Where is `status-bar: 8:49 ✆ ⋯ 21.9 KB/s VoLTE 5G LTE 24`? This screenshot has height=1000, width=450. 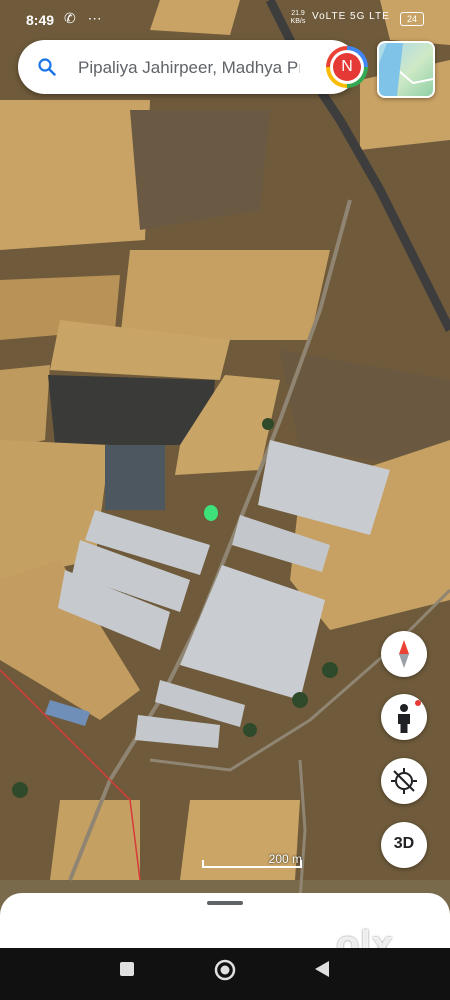
status-bar: 8:49 ✆ ⋯ 21.9 KB/s VoLTE 5G LTE 24 is located at coordinates (225, 19).